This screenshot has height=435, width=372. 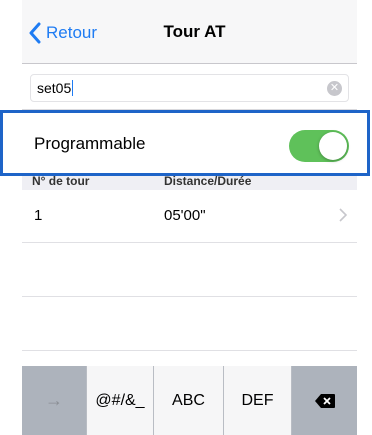 I want to click on navigation-bar: Retour Tour AT, so click(x=189, y=32).